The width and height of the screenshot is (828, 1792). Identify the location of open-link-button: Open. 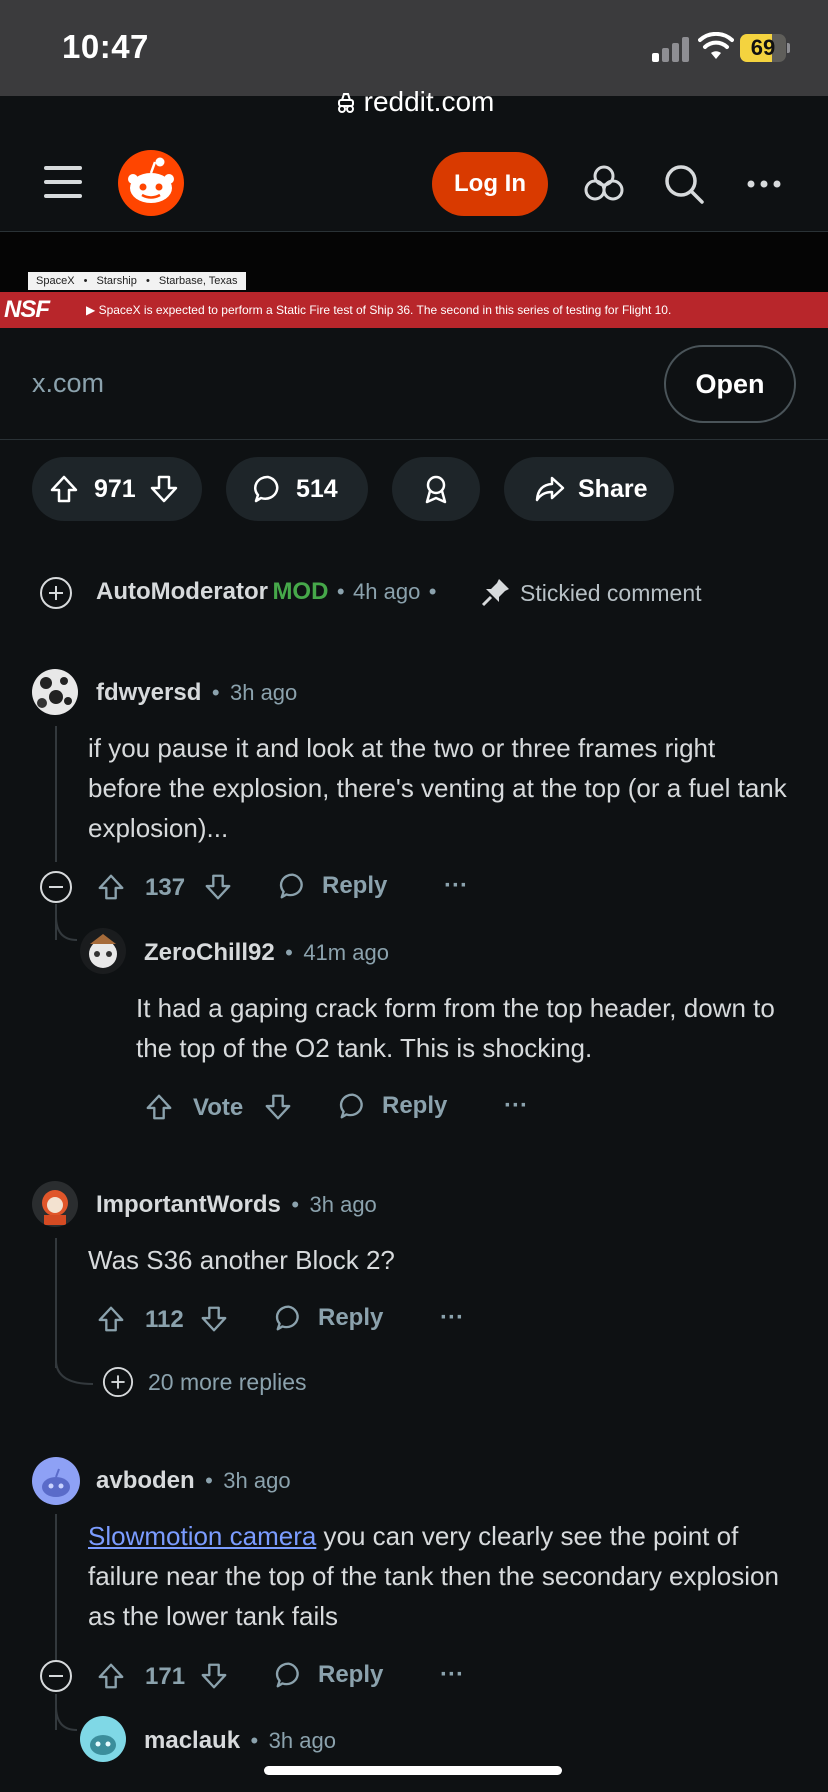
(730, 384).